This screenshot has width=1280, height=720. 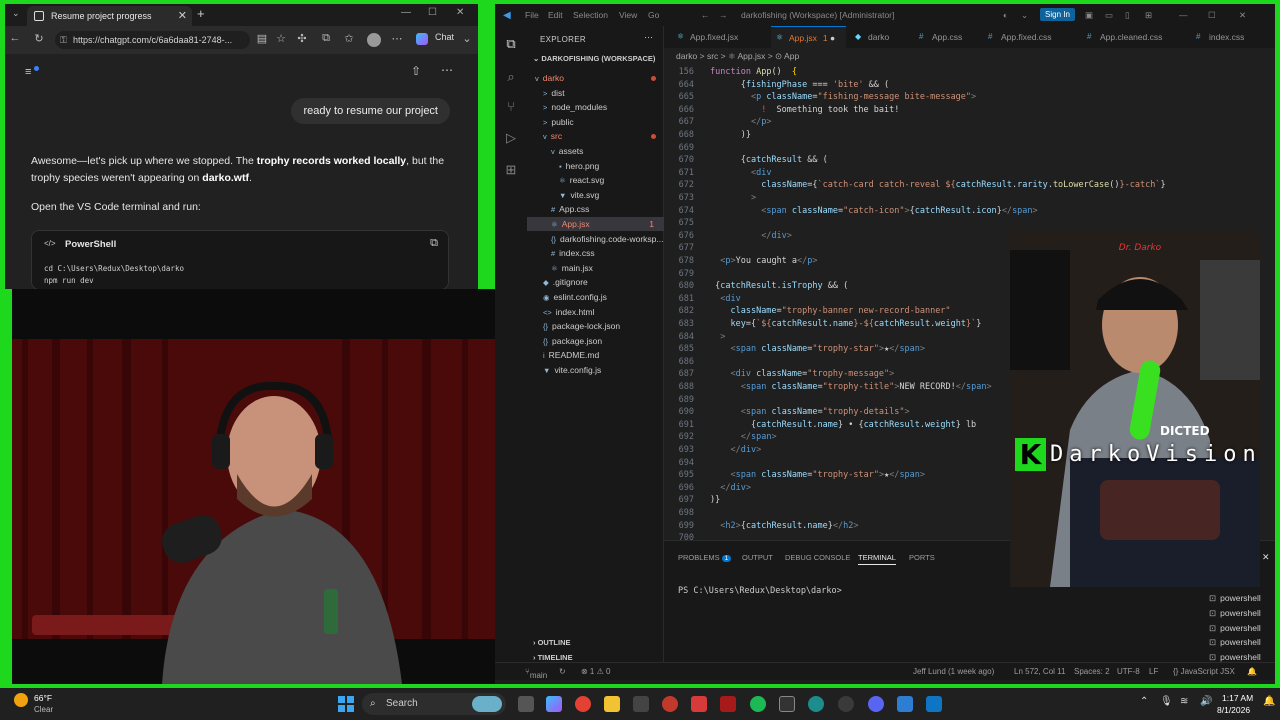 I want to click on edge-icon, so click(x=816, y=704).